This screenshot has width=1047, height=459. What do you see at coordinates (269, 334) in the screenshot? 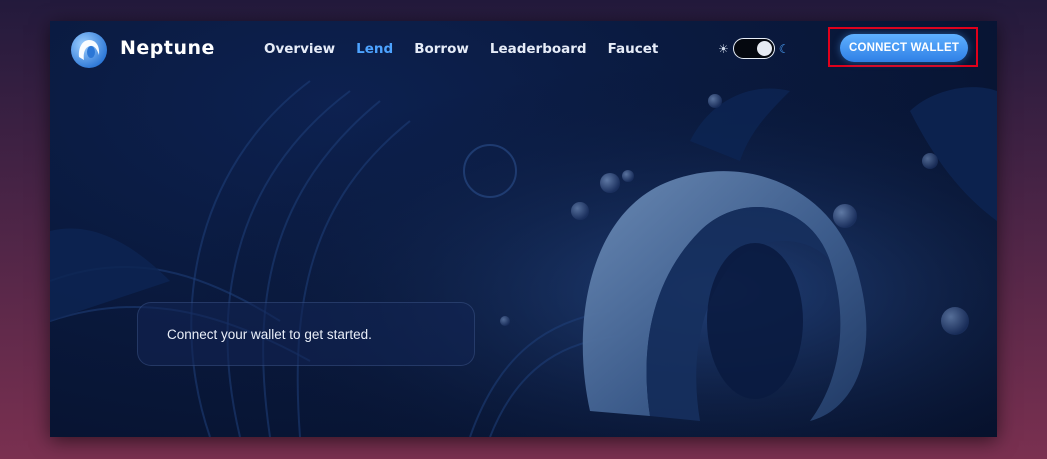
I see `connect-wallet-message: Connect your wallet to get started.` at bounding box center [269, 334].